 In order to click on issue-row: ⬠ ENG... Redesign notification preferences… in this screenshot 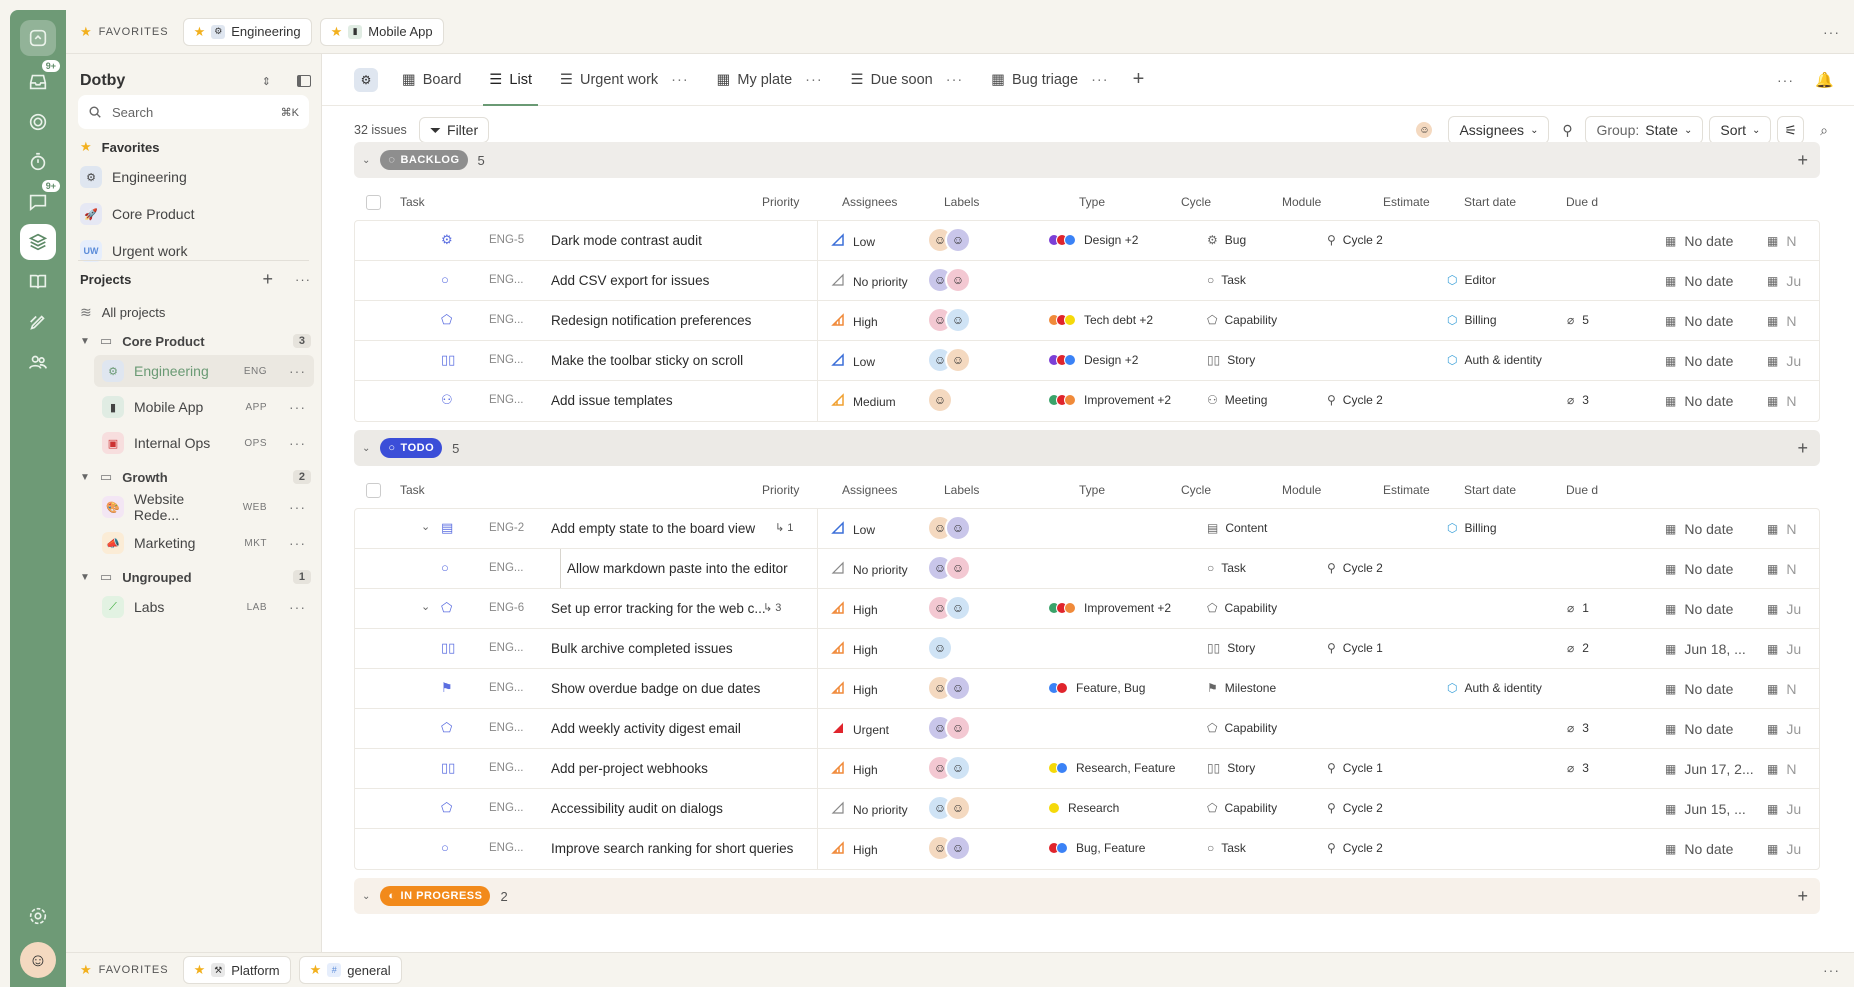, I will do `click(1087, 321)`.